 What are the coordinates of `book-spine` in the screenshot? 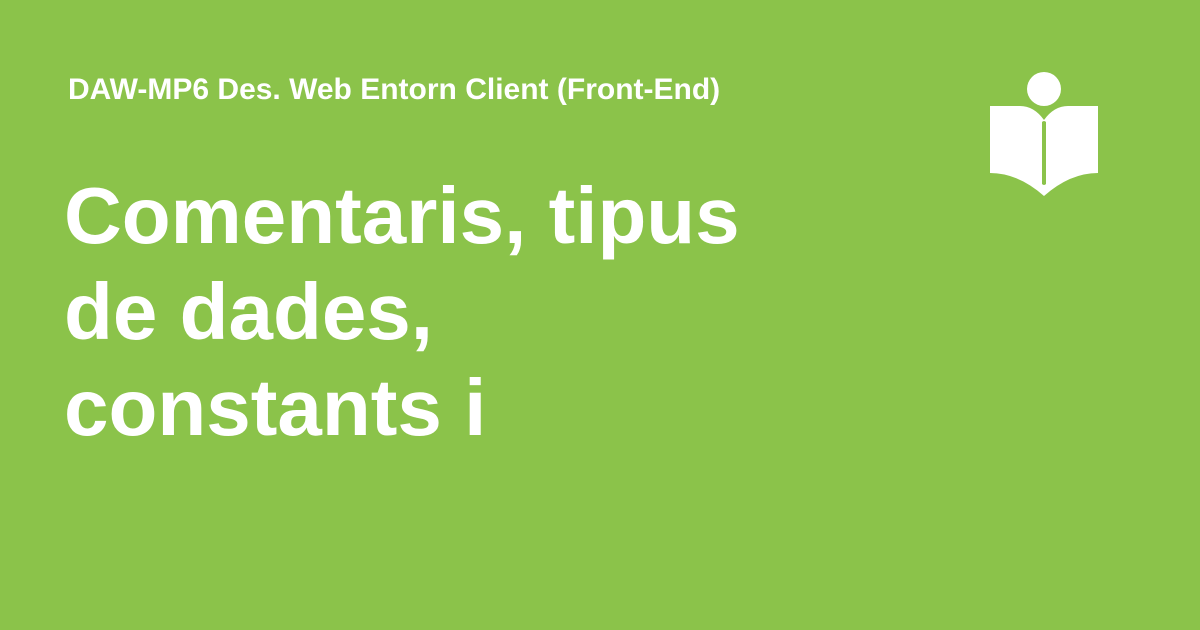 It's located at (1044, 153).